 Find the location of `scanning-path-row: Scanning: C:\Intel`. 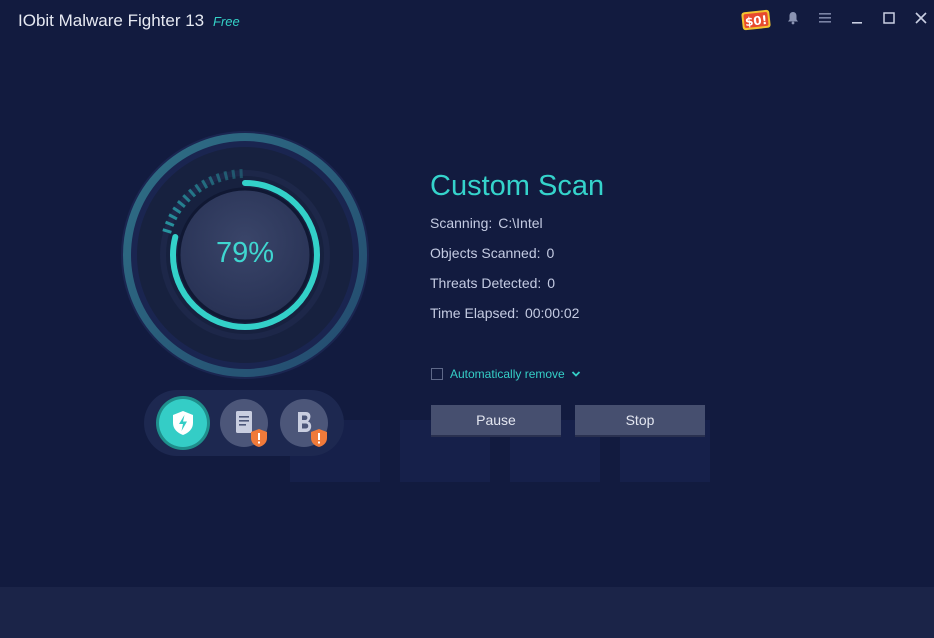

scanning-path-row: Scanning: C:\Intel is located at coordinates (486, 223).